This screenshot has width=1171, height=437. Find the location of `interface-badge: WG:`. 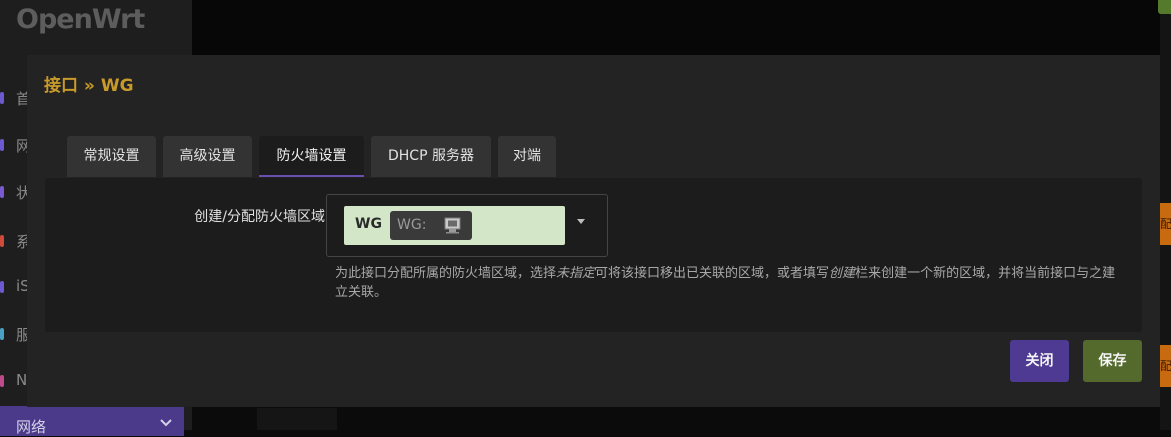

interface-badge: WG: is located at coordinates (431, 225).